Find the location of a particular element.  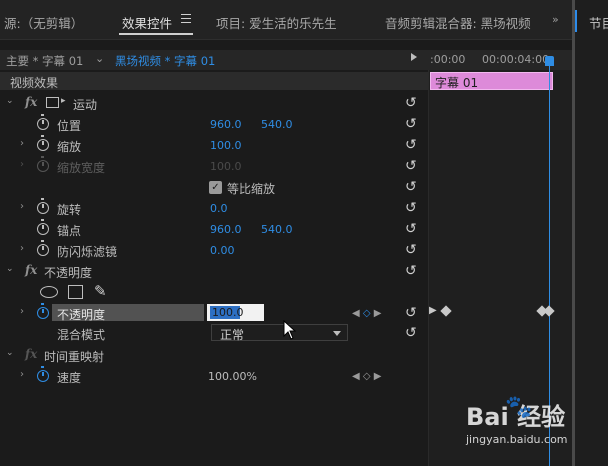

rotation-value: 0.0 is located at coordinates (219, 208).